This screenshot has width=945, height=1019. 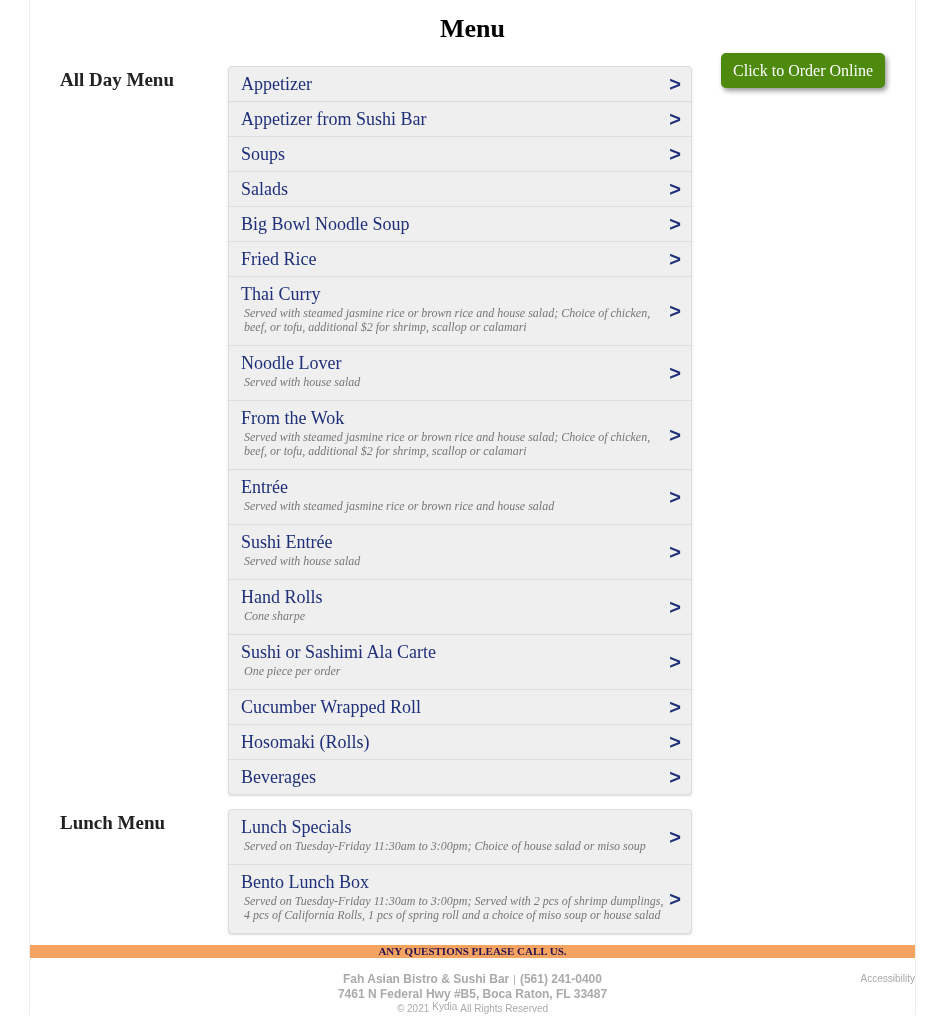 What do you see at coordinates (472, 994) in the screenshot?
I see `address: 7461 N Federal Hwy #B5, Boca Raton, FL 33487` at bounding box center [472, 994].